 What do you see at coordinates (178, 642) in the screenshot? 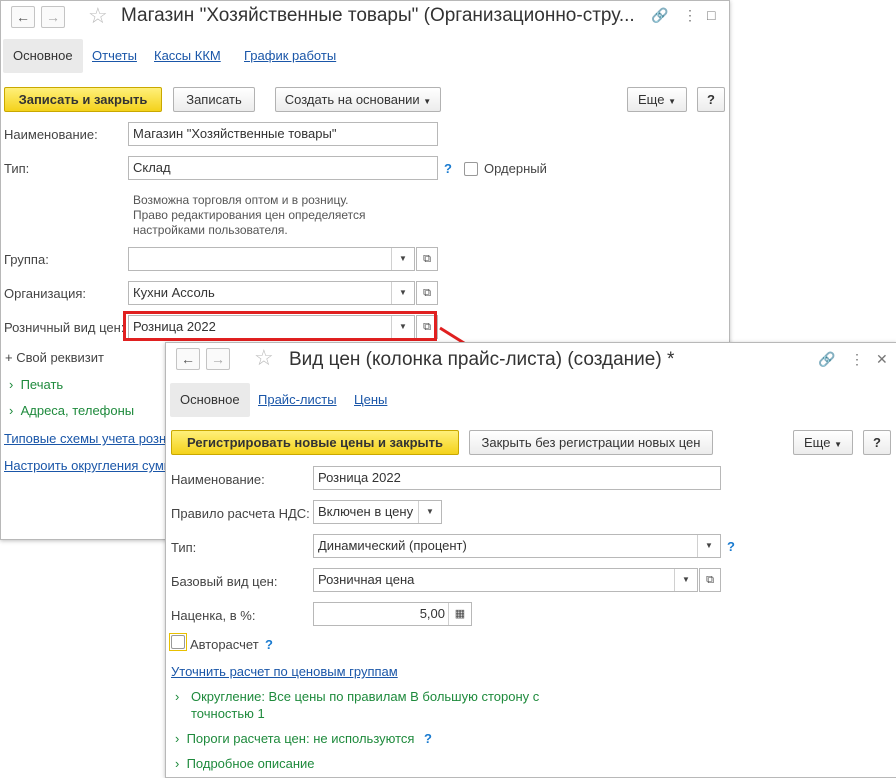
I see `auto-calc-checkbox` at bounding box center [178, 642].